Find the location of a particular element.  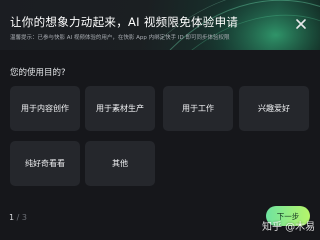

option-other: 其他 is located at coordinates (120, 163).